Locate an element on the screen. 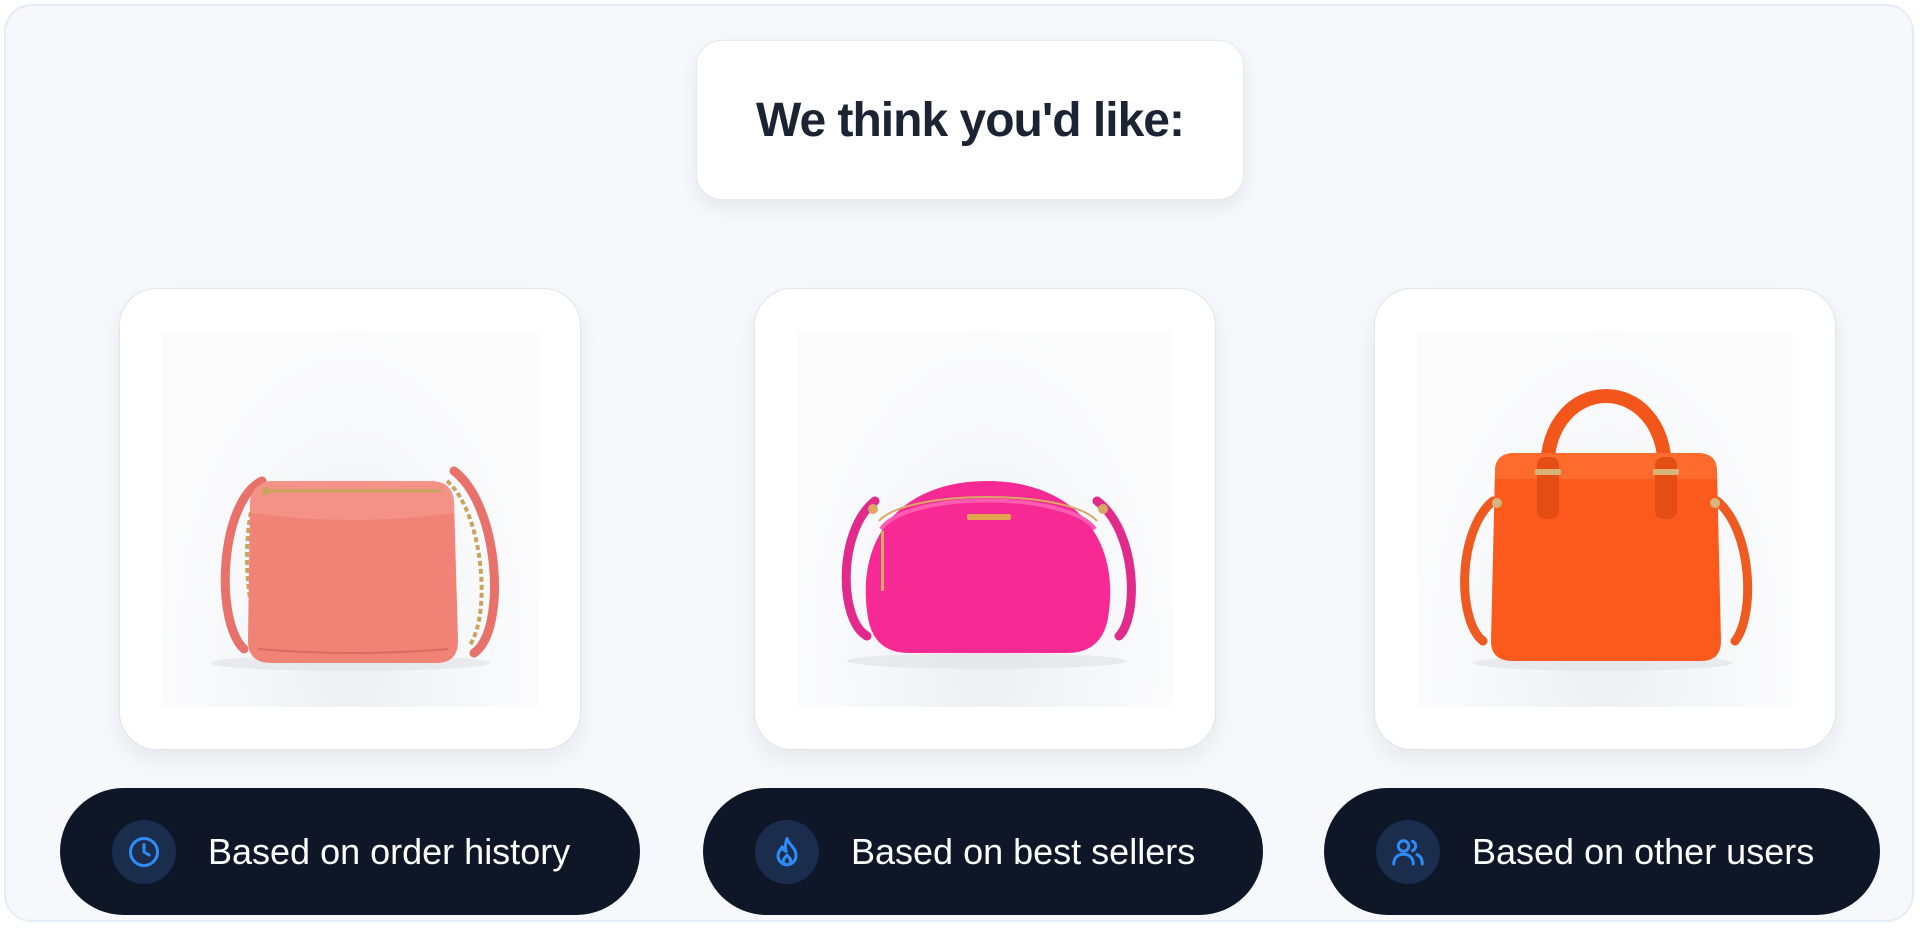  product-image-orange-tote is located at coordinates (1605, 519).